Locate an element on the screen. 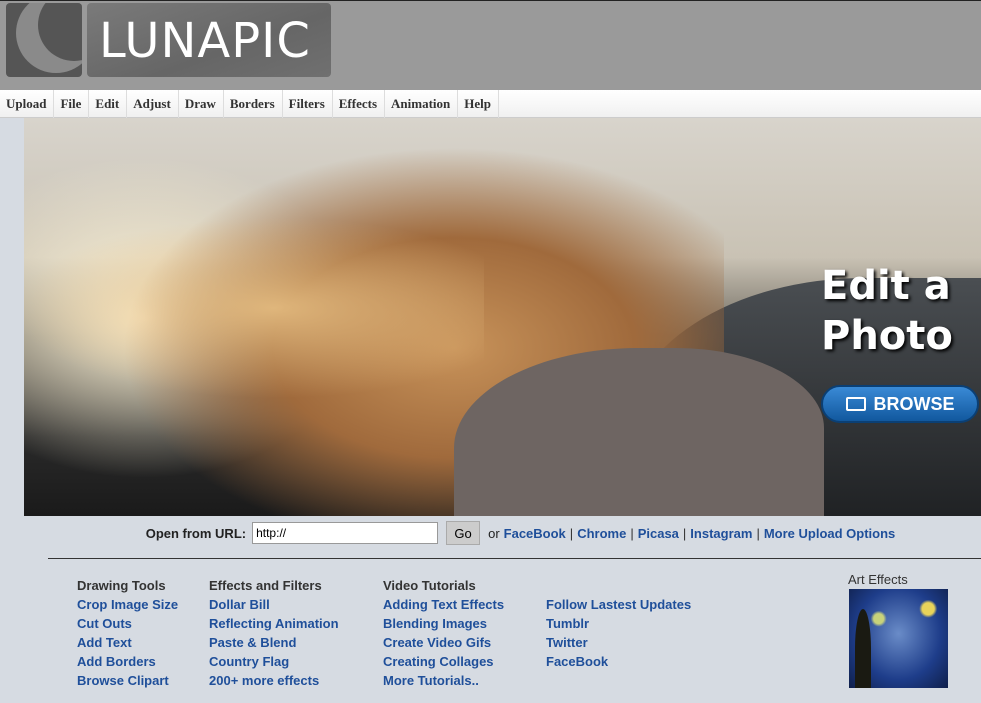  link-twitter: Twitter is located at coordinates (618, 642).